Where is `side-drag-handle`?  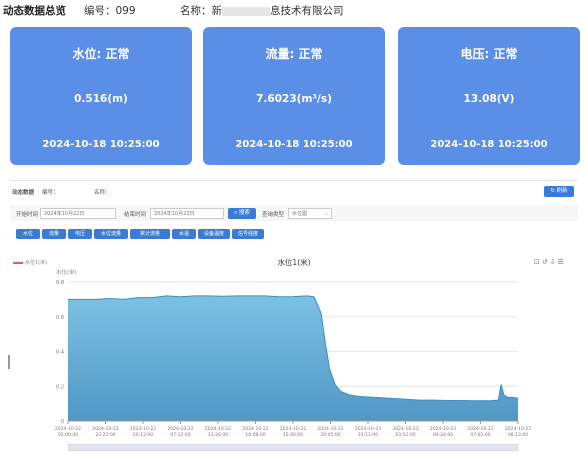
side-drag-handle is located at coordinates (9, 362).